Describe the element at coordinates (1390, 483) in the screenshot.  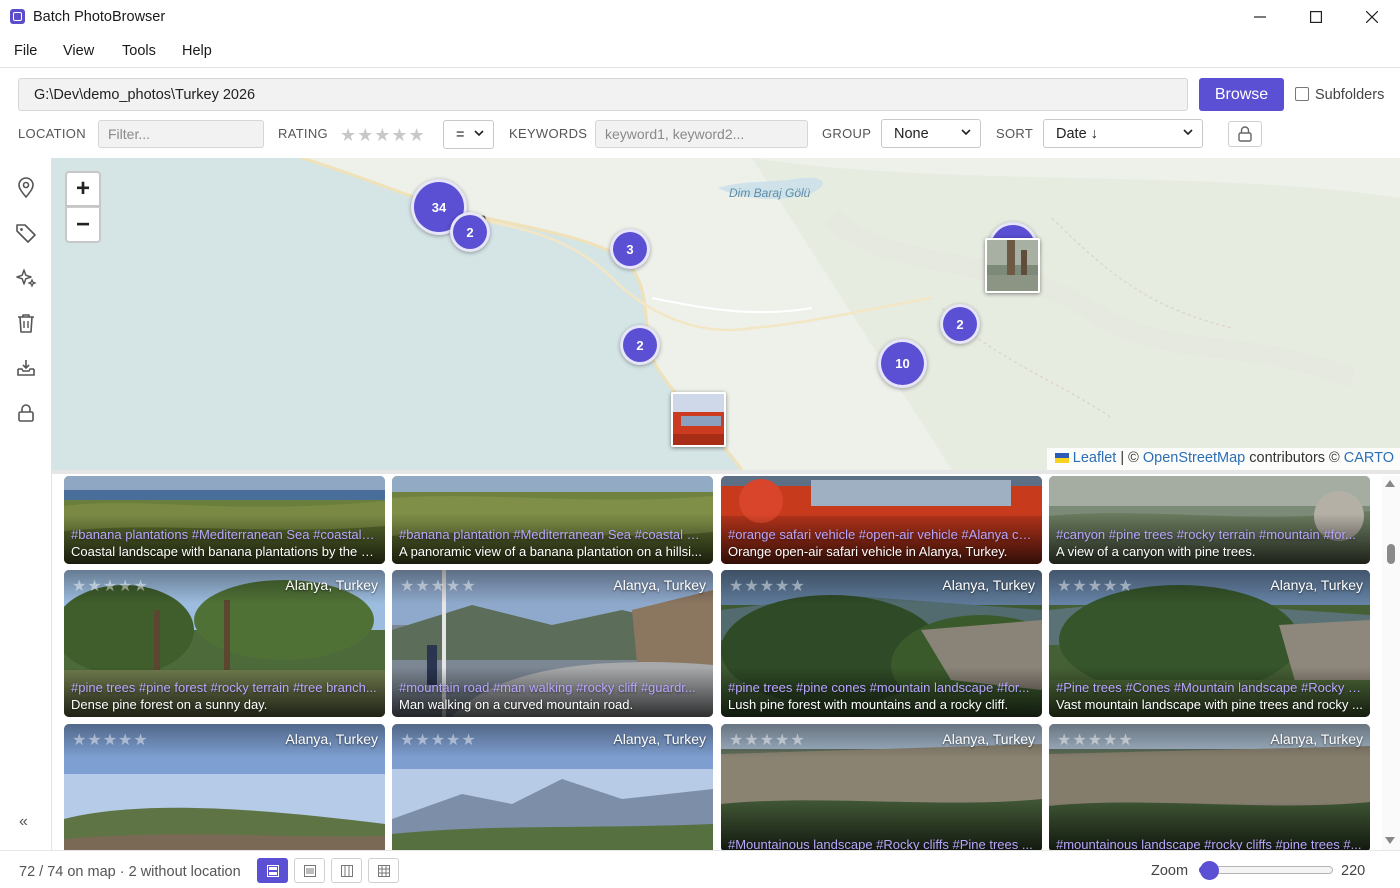
I see `scroll-up-arrow-icon` at that location.